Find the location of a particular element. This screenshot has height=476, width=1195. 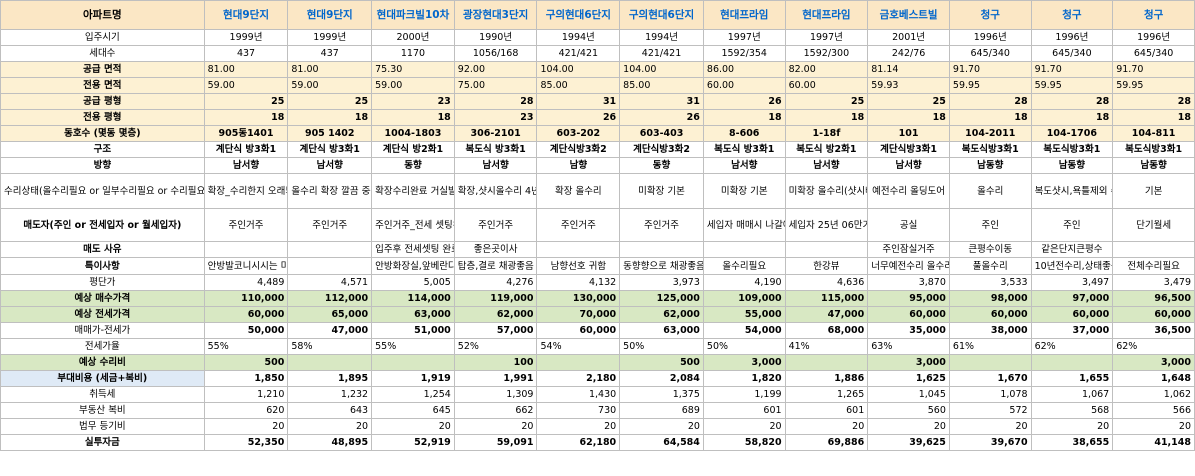

cell-exclusive-area: 59.95 is located at coordinates (1153, 85).